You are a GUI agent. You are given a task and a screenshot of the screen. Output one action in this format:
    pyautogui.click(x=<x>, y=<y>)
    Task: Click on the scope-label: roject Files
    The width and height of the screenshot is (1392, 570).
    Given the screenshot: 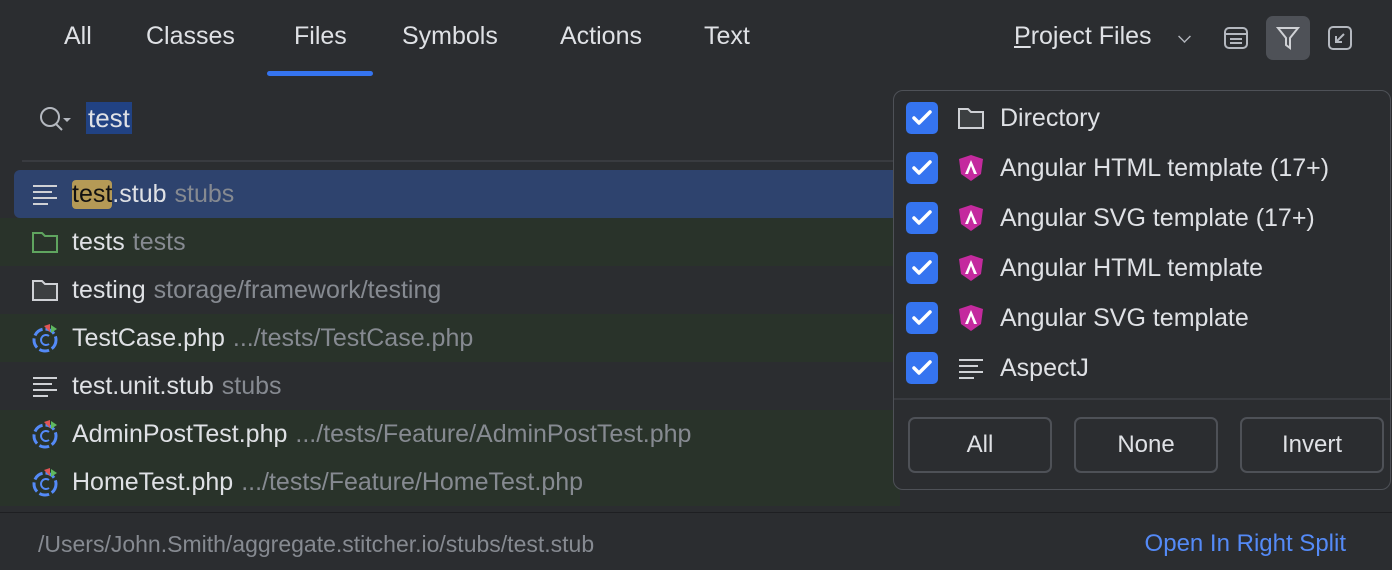 What is the action you would take?
    pyautogui.click(x=1091, y=36)
    